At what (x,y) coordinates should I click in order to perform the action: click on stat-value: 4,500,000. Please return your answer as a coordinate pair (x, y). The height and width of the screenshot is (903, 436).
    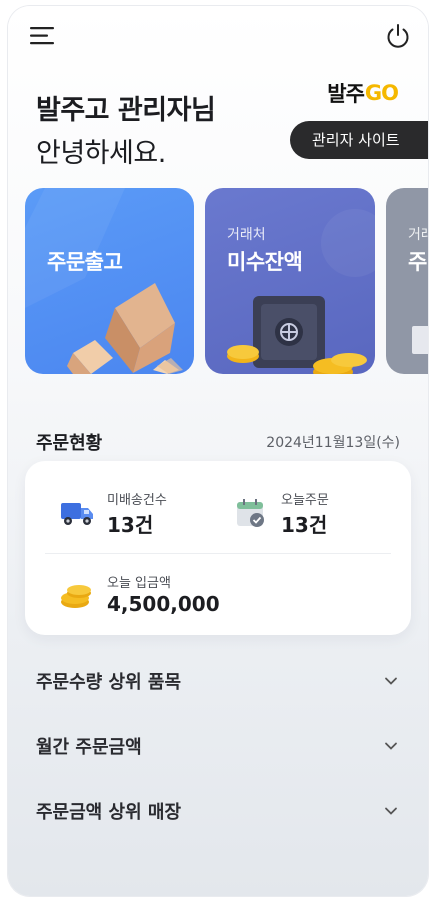
    Looking at the image, I should click on (163, 604).